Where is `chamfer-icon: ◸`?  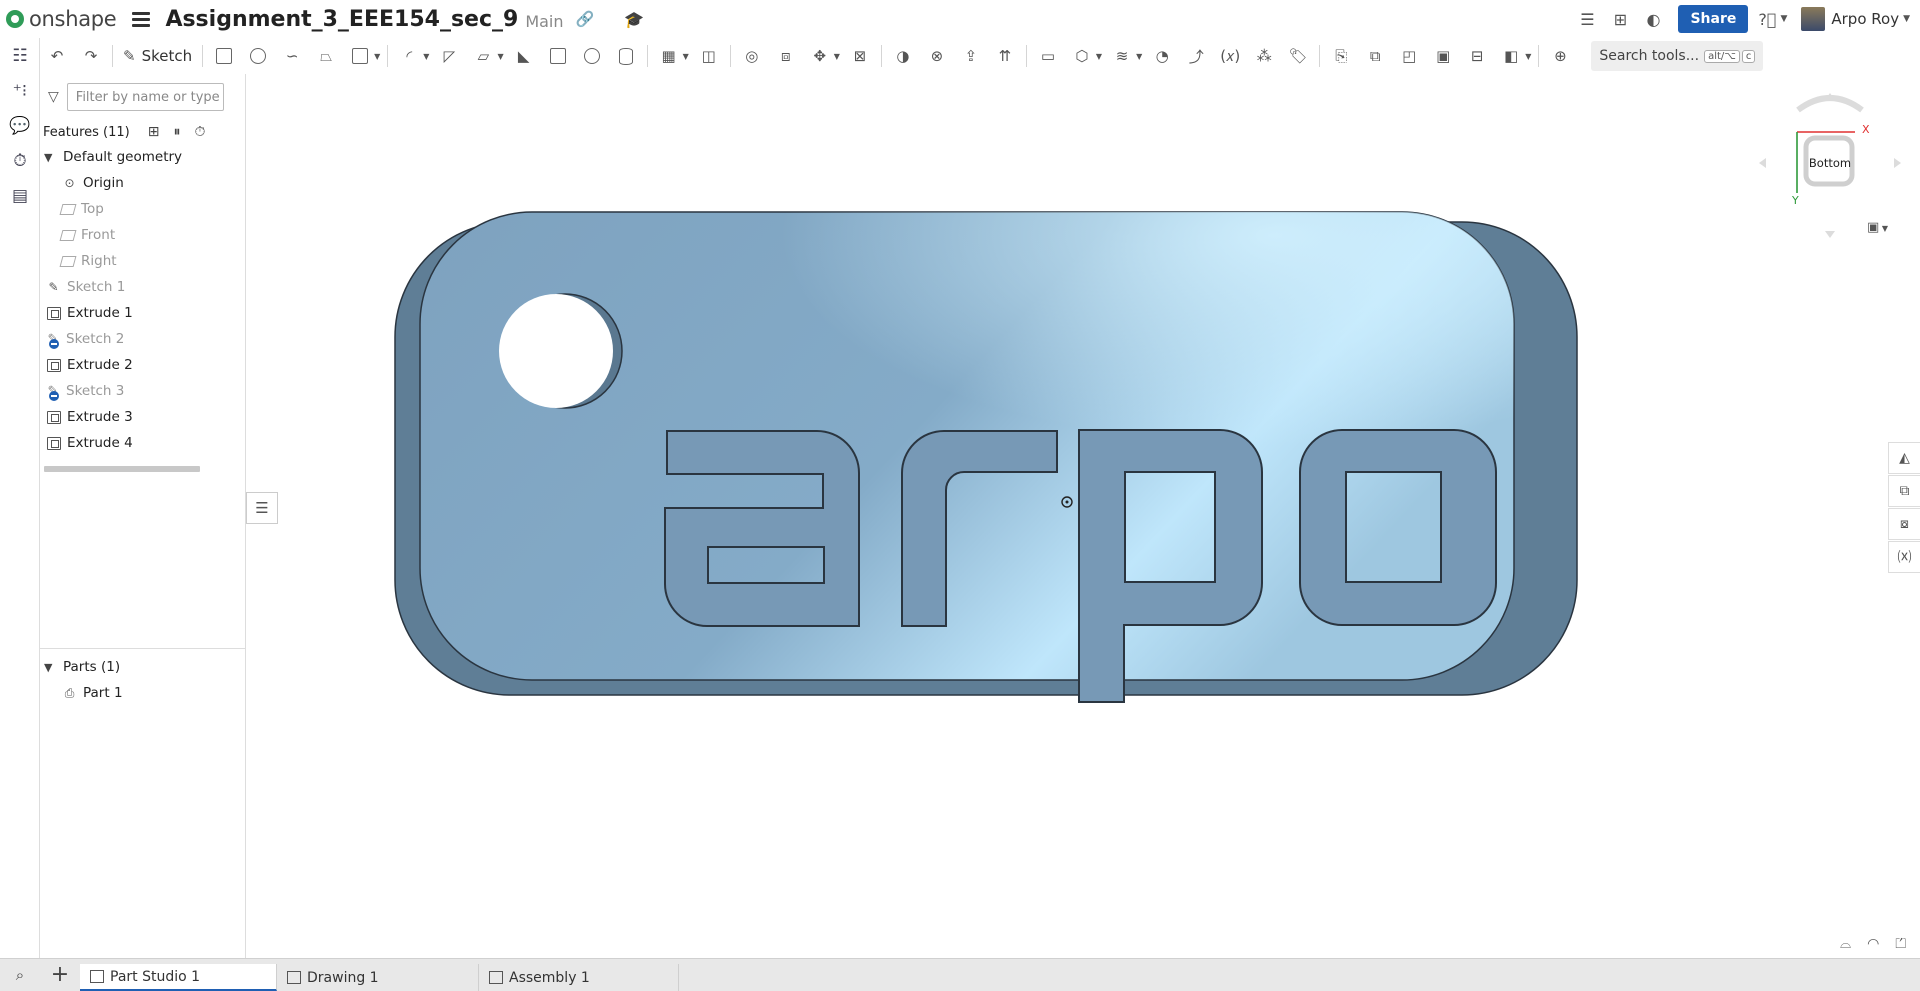 chamfer-icon: ◸ is located at coordinates (449, 56).